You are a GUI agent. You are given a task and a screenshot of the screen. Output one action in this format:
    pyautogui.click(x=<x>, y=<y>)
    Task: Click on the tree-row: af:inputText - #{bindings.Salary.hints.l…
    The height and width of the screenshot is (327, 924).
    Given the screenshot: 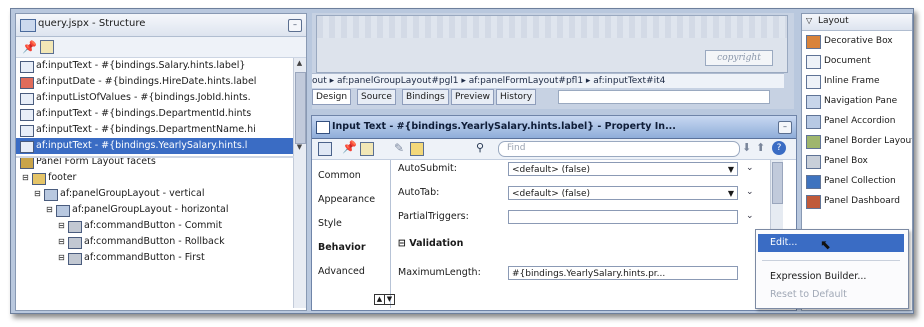 What is the action you would take?
    pyautogui.click(x=155, y=66)
    